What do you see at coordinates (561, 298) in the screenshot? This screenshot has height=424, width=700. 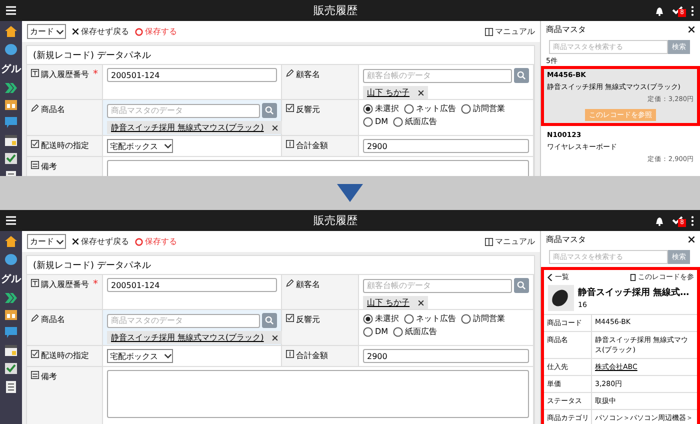 I see `mouse-photo-drawing` at bounding box center [561, 298].